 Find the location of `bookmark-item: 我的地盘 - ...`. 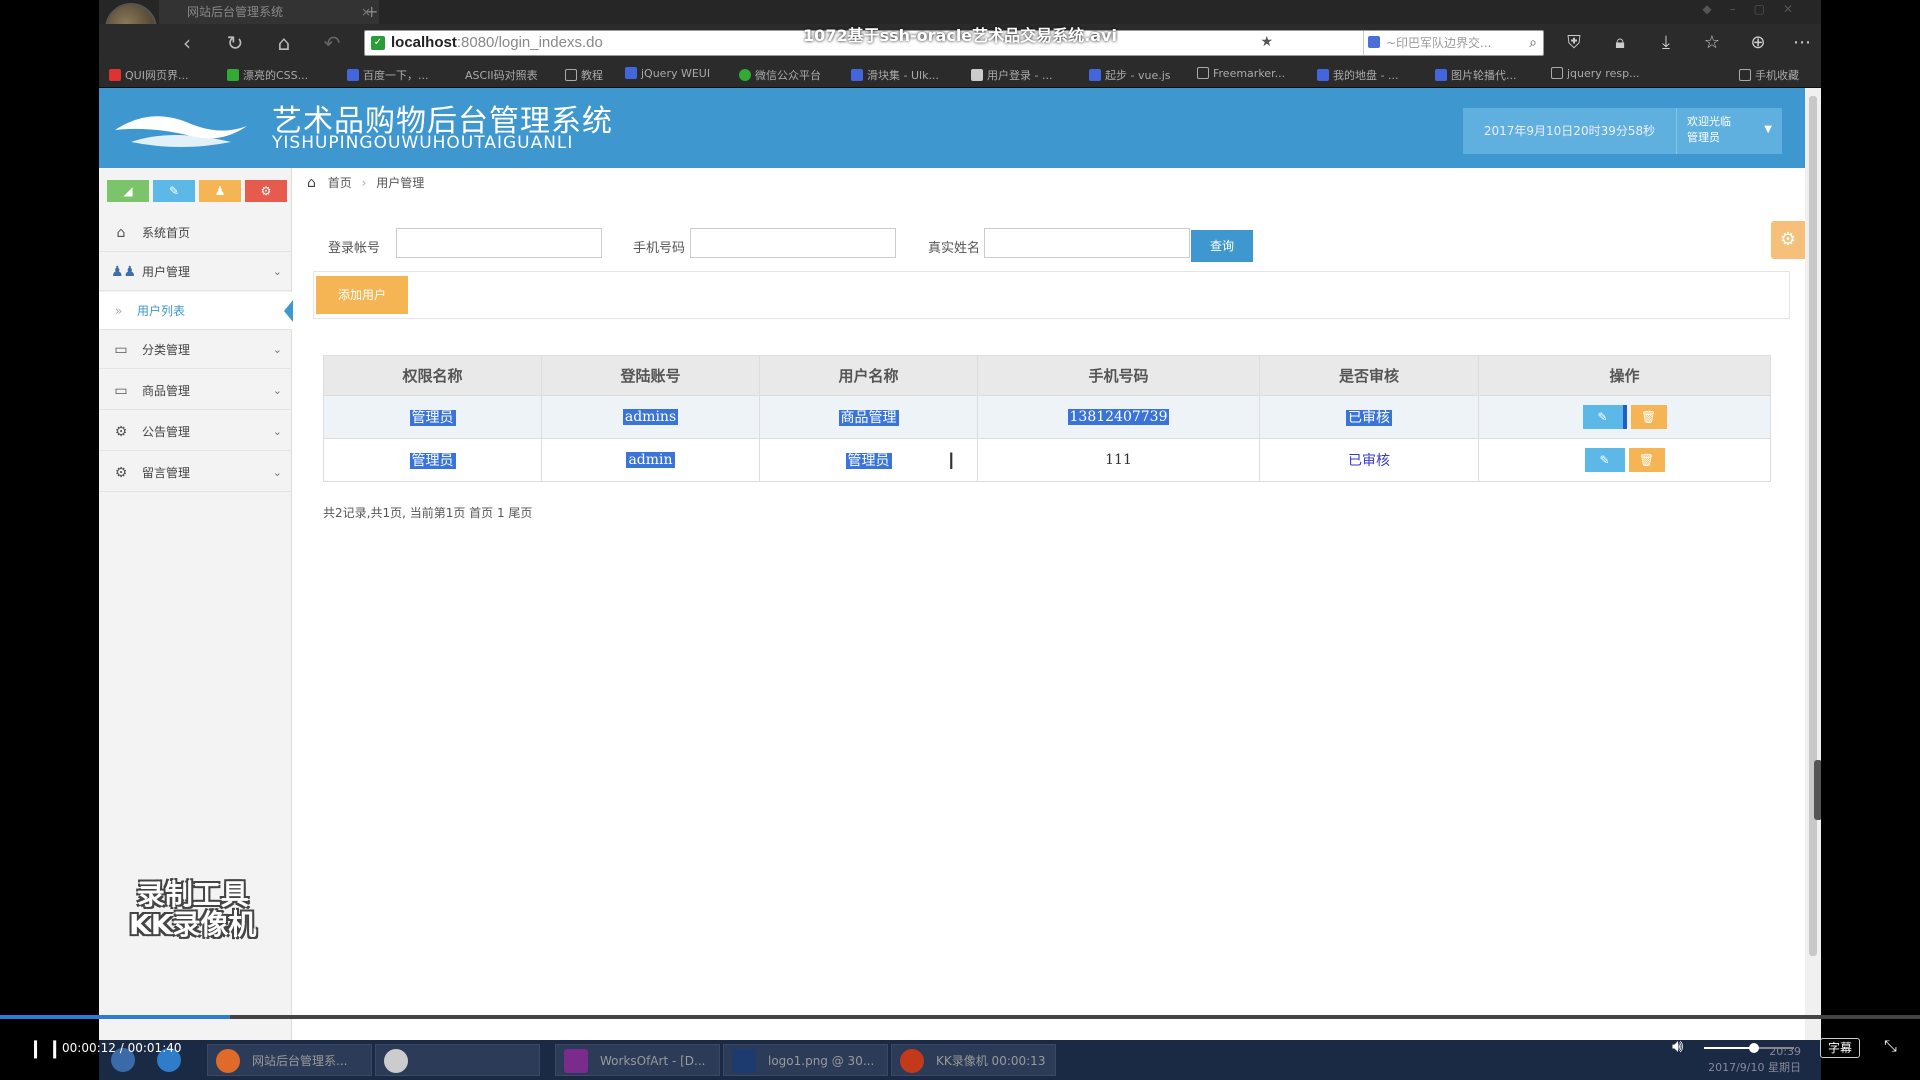

bookmark-item: 我的地盘 - ... is located at coordinates (1357, 75).